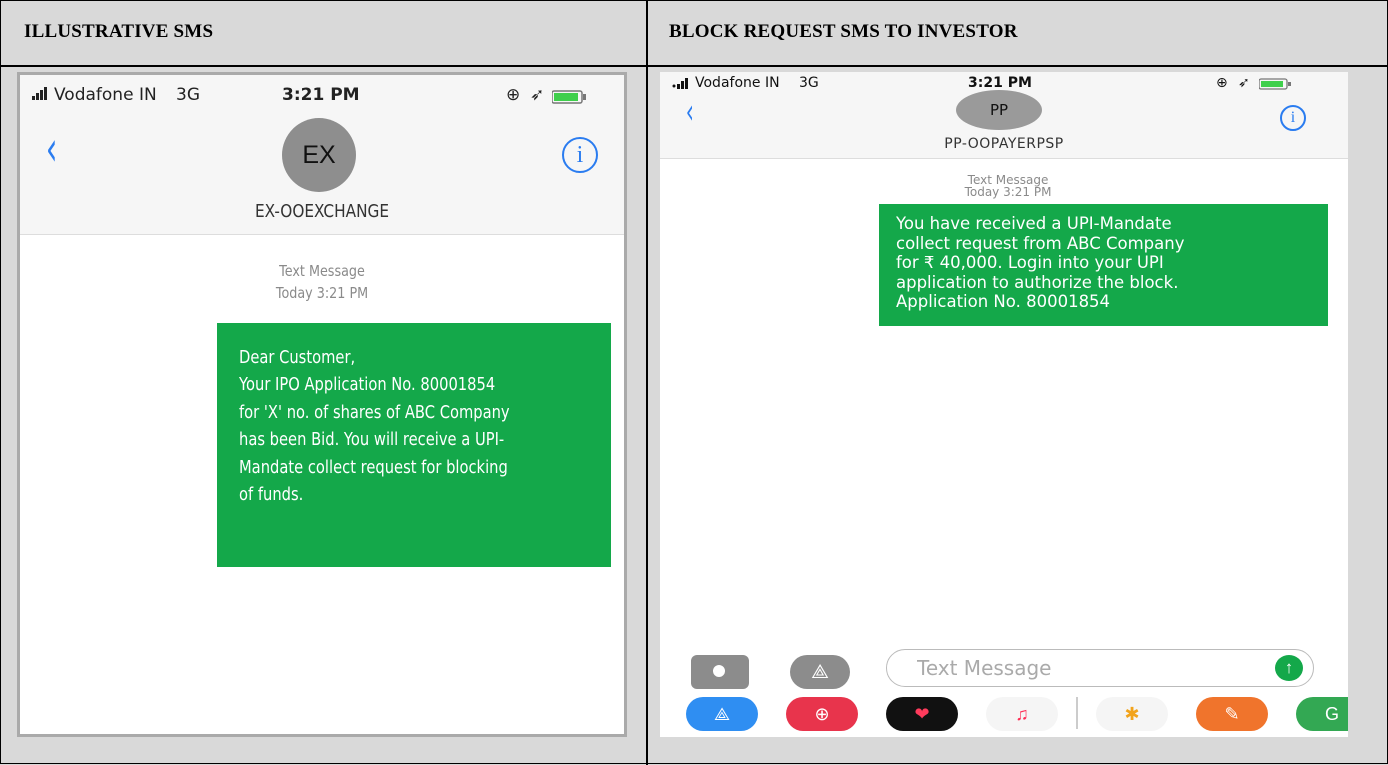  What do you see at coordinates (1077, 713) in the screenshot?
I see `dock-separator` at bounding box center [1077, 713].